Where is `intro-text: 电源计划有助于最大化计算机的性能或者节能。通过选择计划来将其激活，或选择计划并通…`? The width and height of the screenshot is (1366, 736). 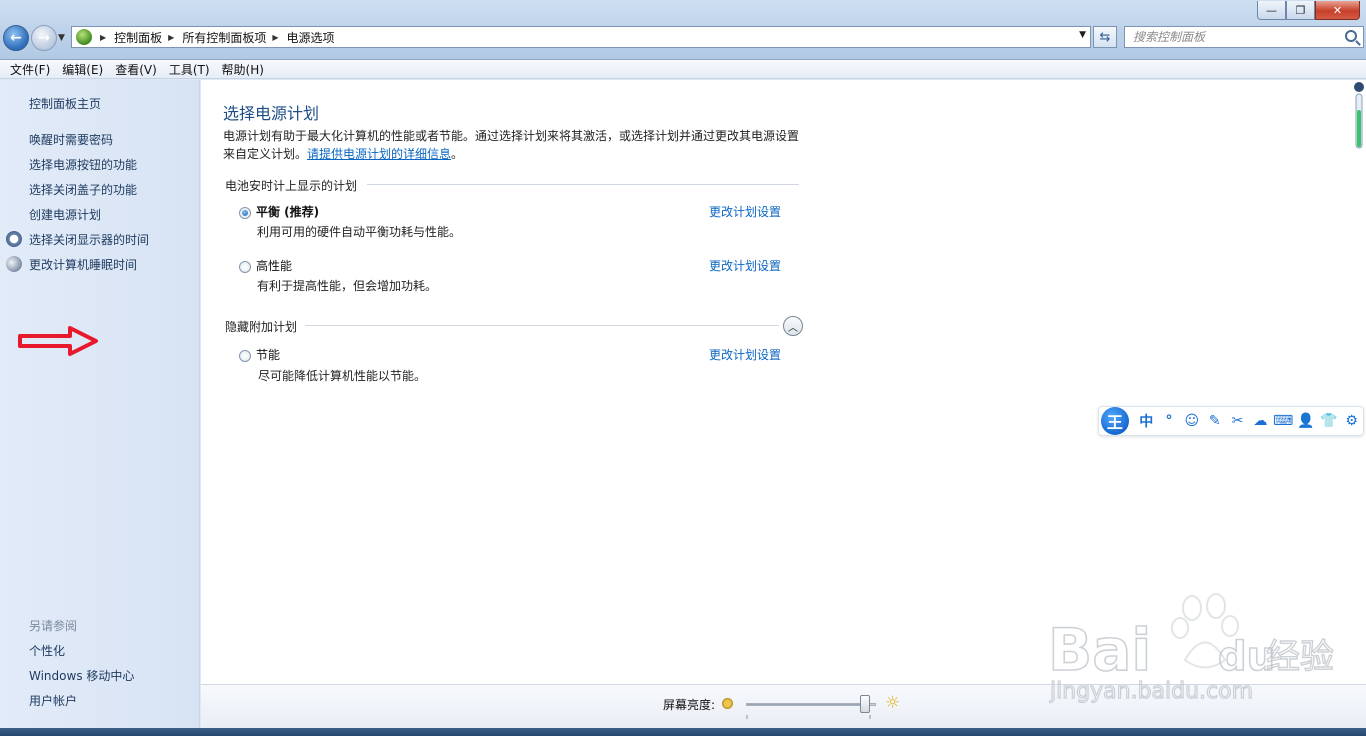
intro-text: 电源计划有助于最大化计算机的性能或者节能。通过选择计划来将其激活，或选择计划并通… is located at coordinates (515, 145).